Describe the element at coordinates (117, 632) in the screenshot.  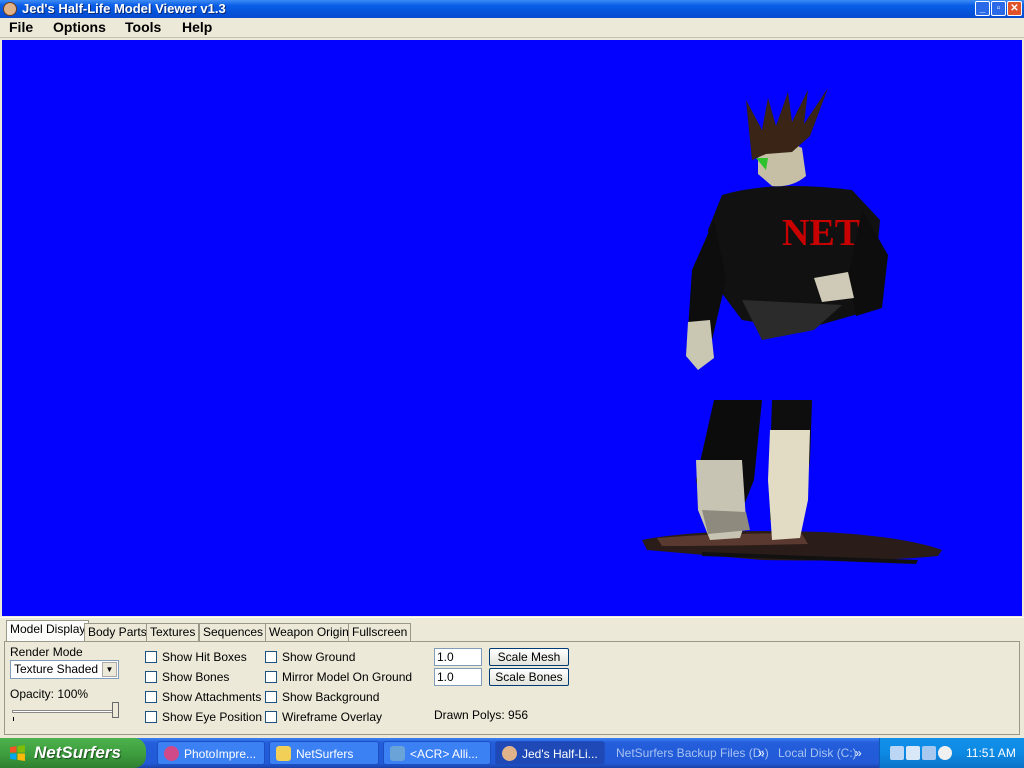
I see `tab-body-parts: Body Parts` at that location.